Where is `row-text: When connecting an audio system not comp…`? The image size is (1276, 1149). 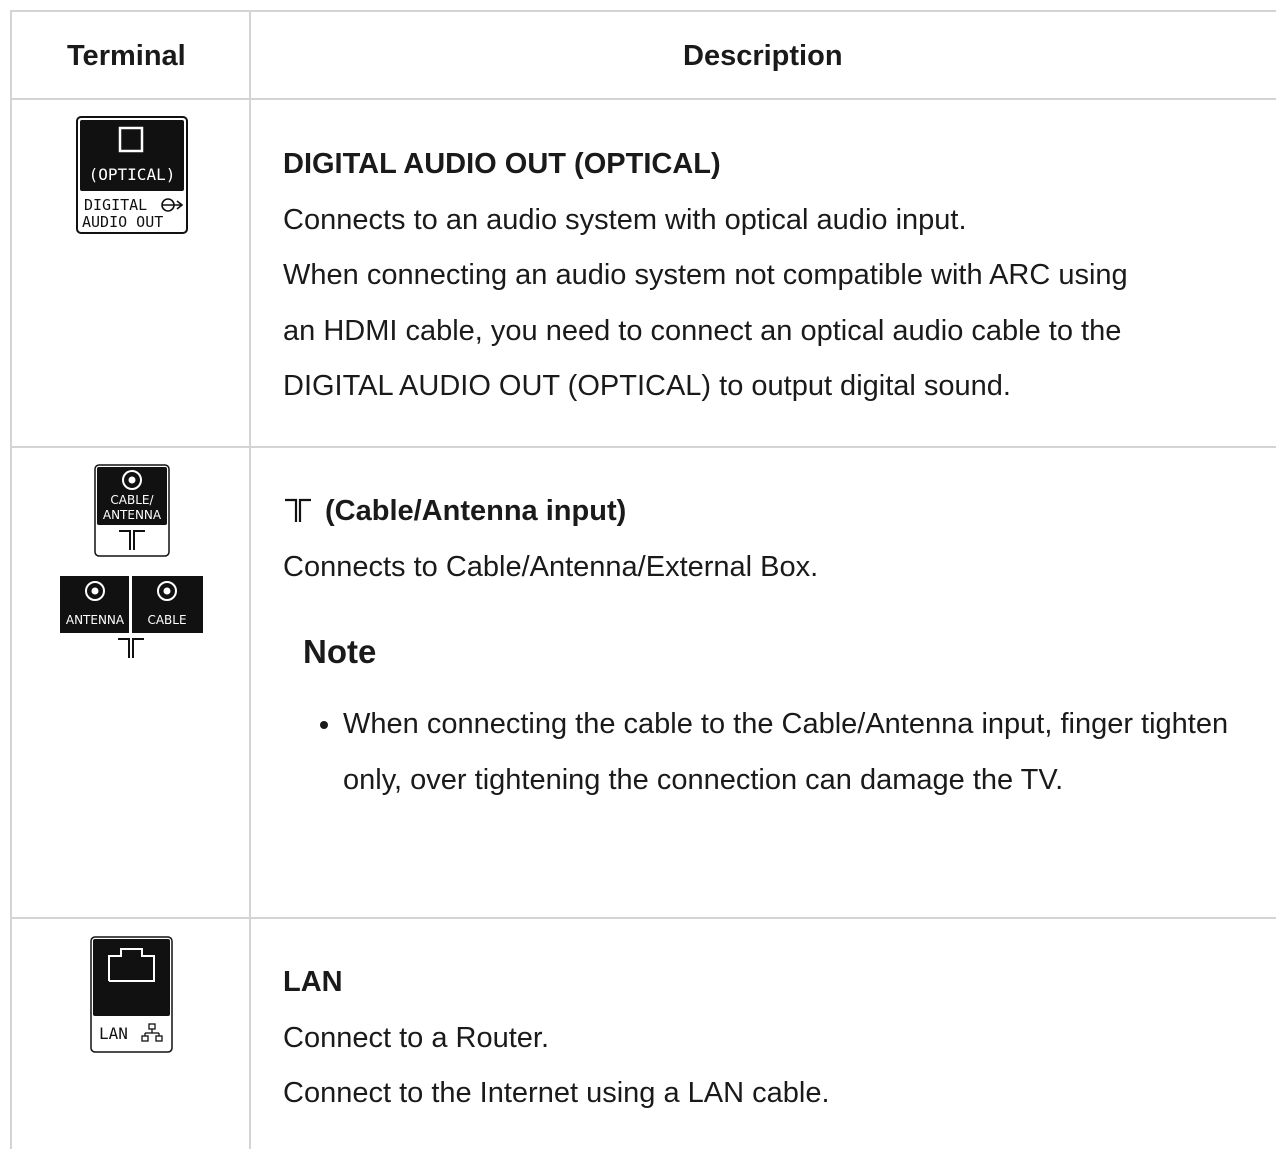
row-text: When connecting an audio system not comp… is located at coordinates (705, 275).